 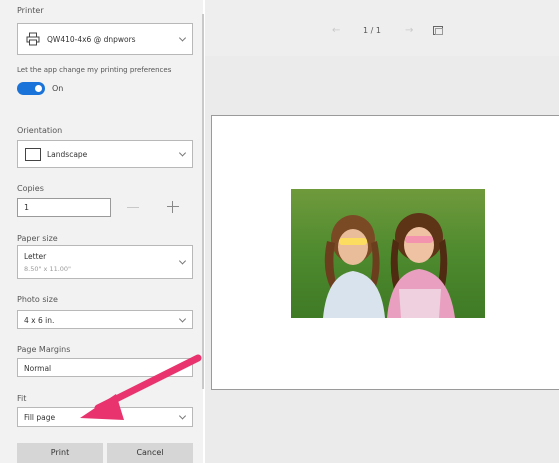 I want to click on fit-label: Fit, so click(x=22, y=398).